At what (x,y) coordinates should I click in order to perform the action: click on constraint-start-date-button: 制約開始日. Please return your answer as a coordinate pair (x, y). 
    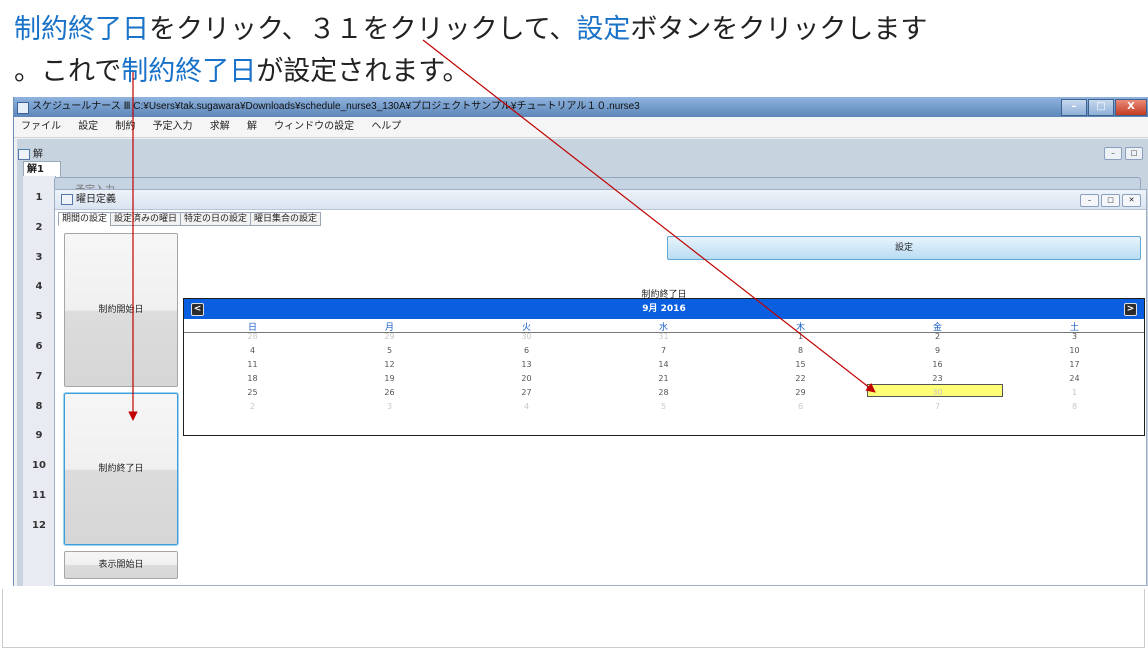
    Looking at the image, I should click on (121, 310).